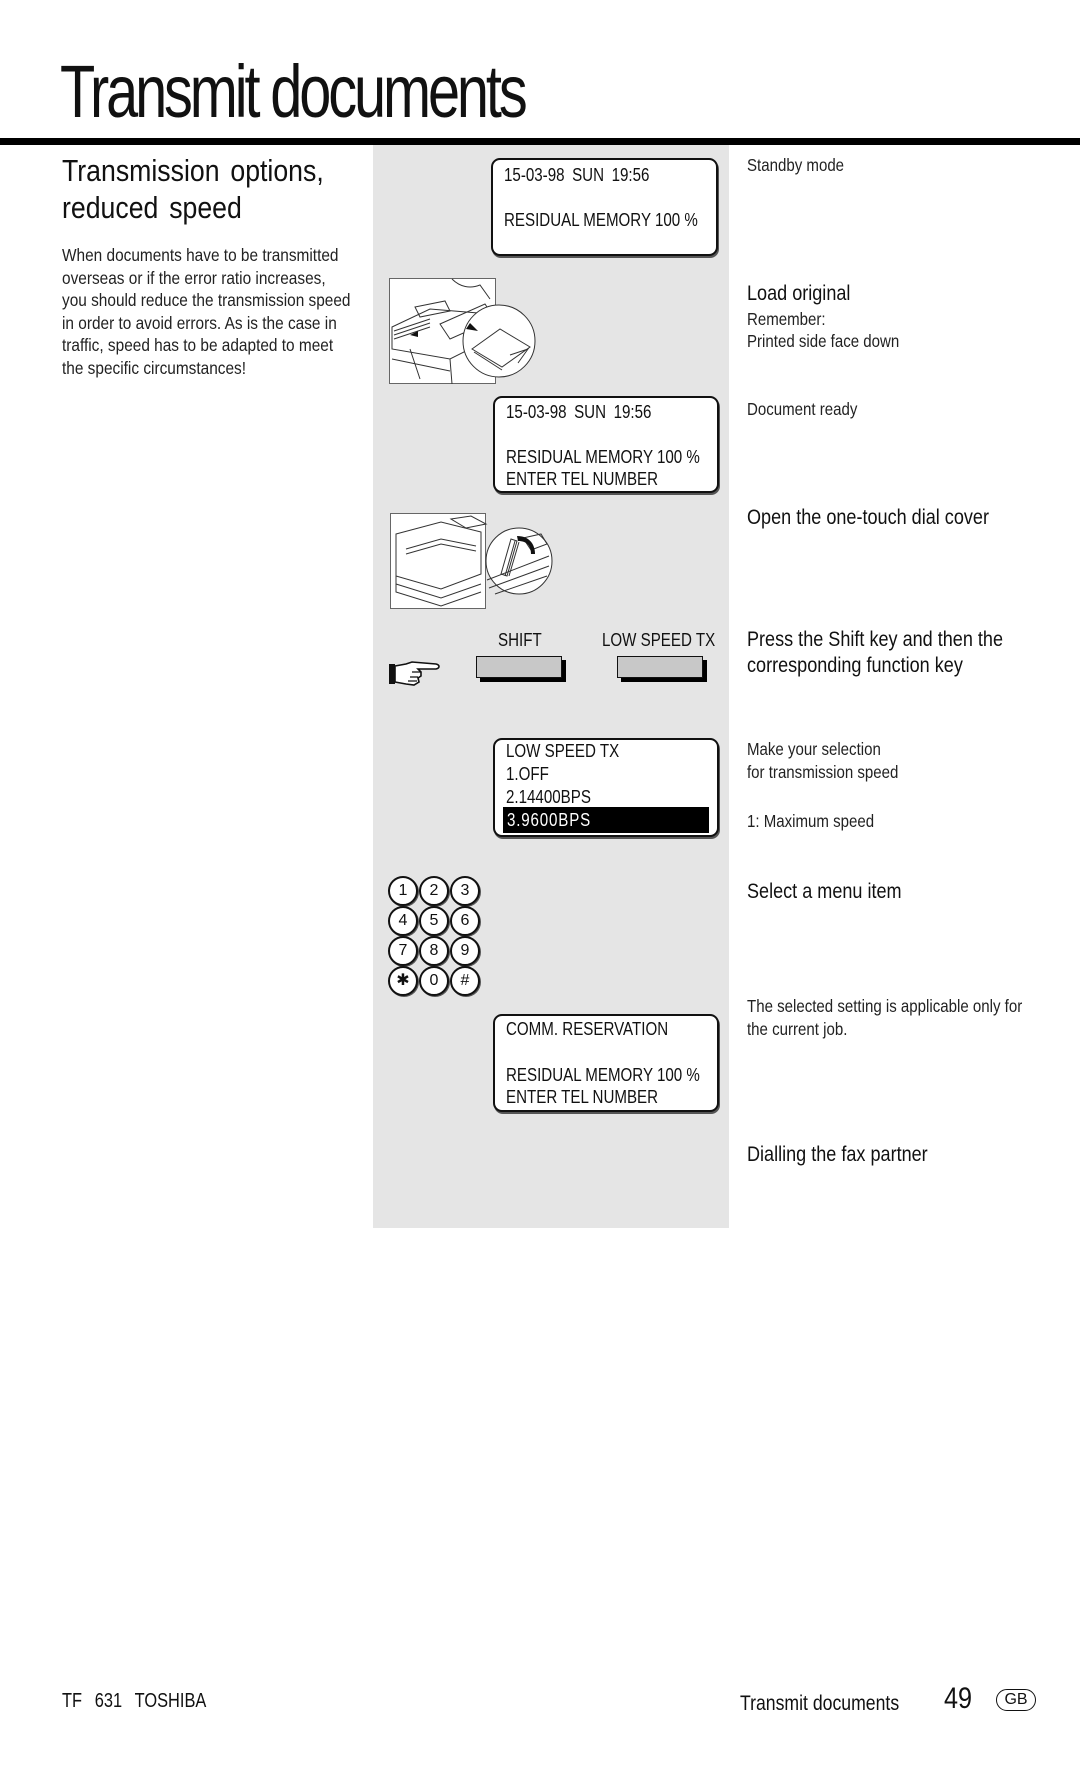 This screenshot has width=1080, height=1773. I want to click on footer-chapter: Transmit documents, so click(820, 1703).